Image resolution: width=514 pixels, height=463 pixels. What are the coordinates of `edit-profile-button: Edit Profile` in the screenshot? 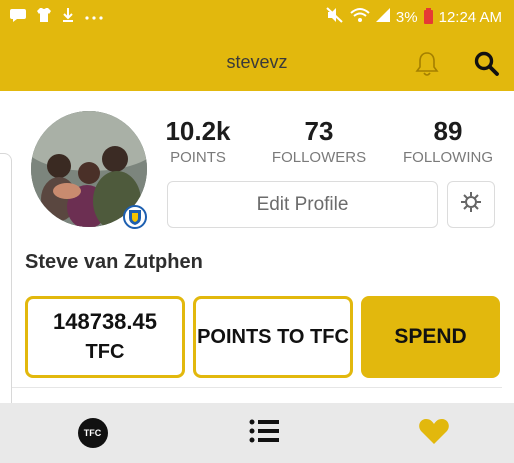 It's located at (302, 204).